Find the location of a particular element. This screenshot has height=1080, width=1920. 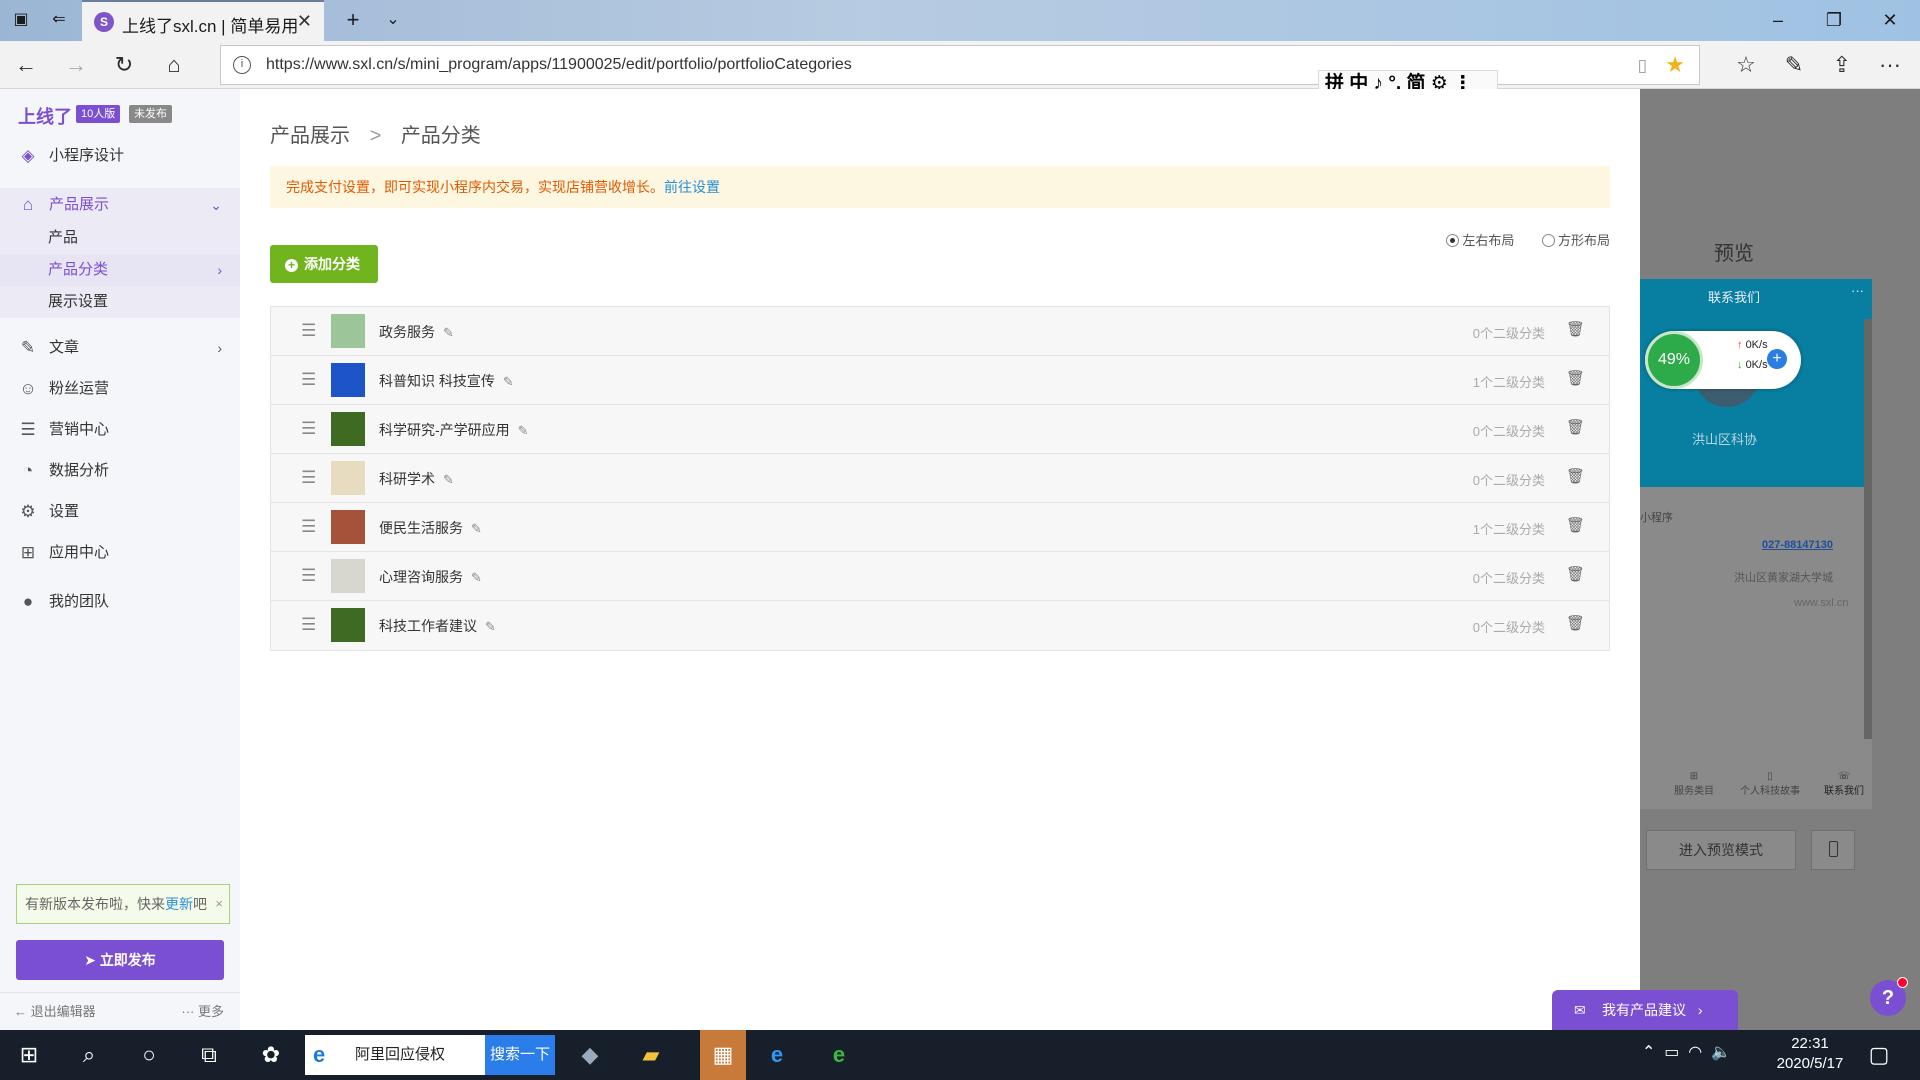

taskbar-search-button: 搜索一下 is located at coordinates (520, 1055).